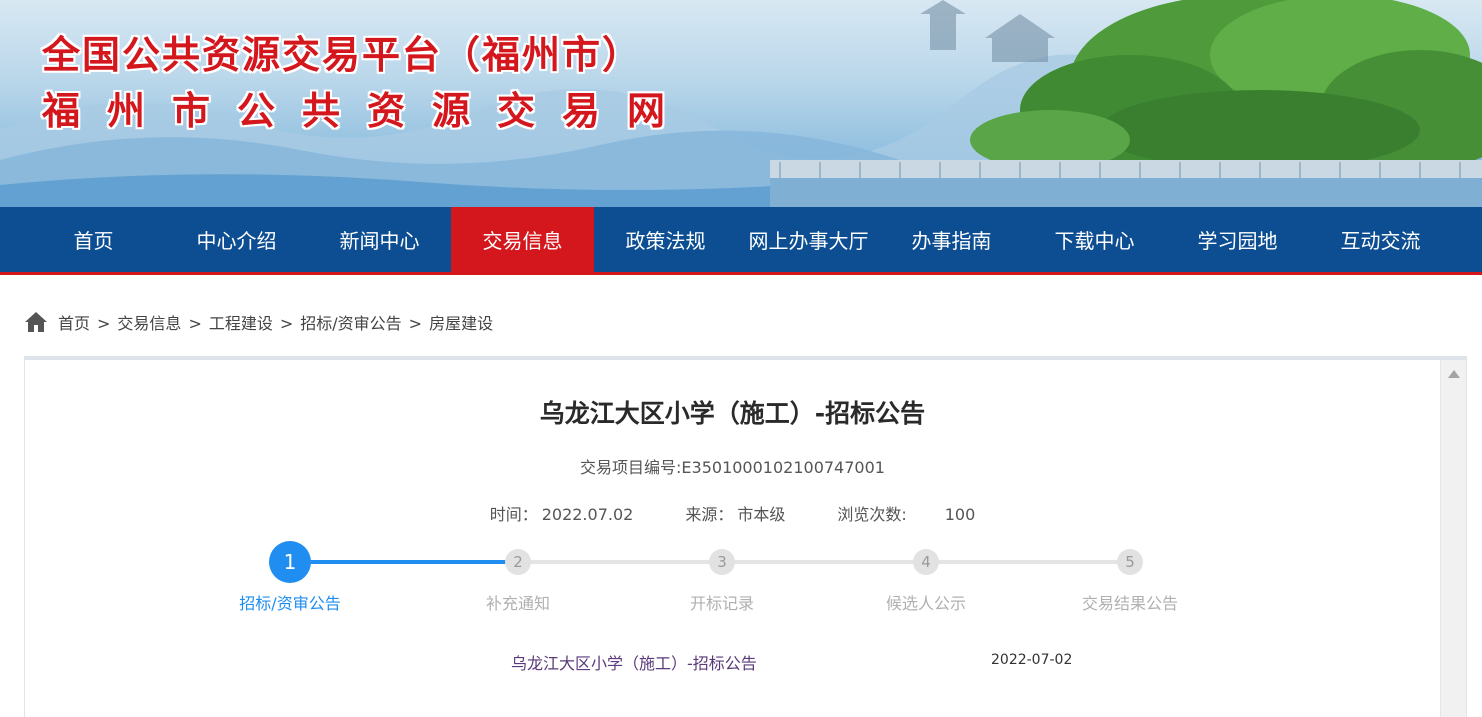 The height and width of the screenshot is (717, 1482). What do you see at coordinates (36, 322) in the screenshot?
I see `home-icon` at bounding box center [36, 322].